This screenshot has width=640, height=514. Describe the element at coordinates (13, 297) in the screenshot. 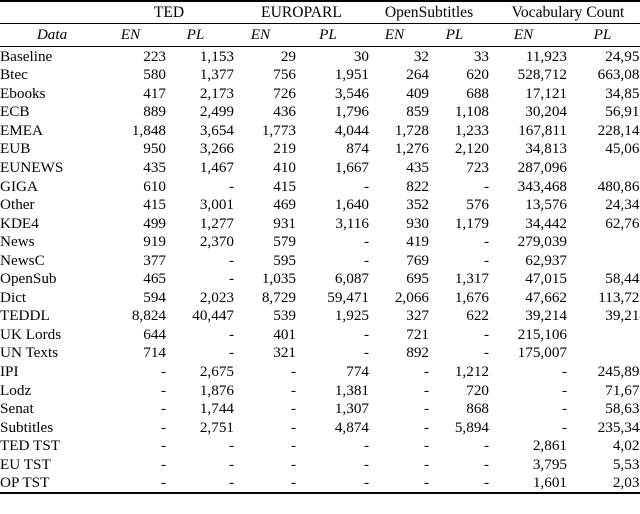

I see `cell-data-name: Dict` at that location.